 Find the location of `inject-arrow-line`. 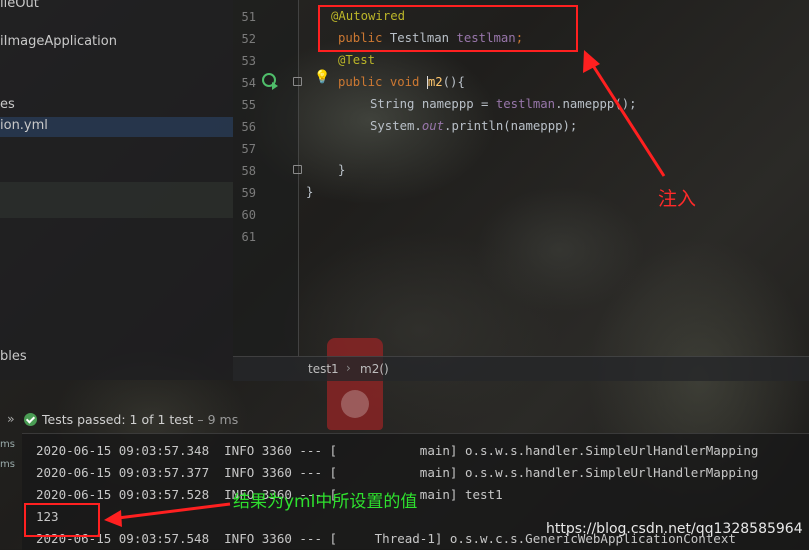

inject-arrow-line is located at coordinates (628, 120).